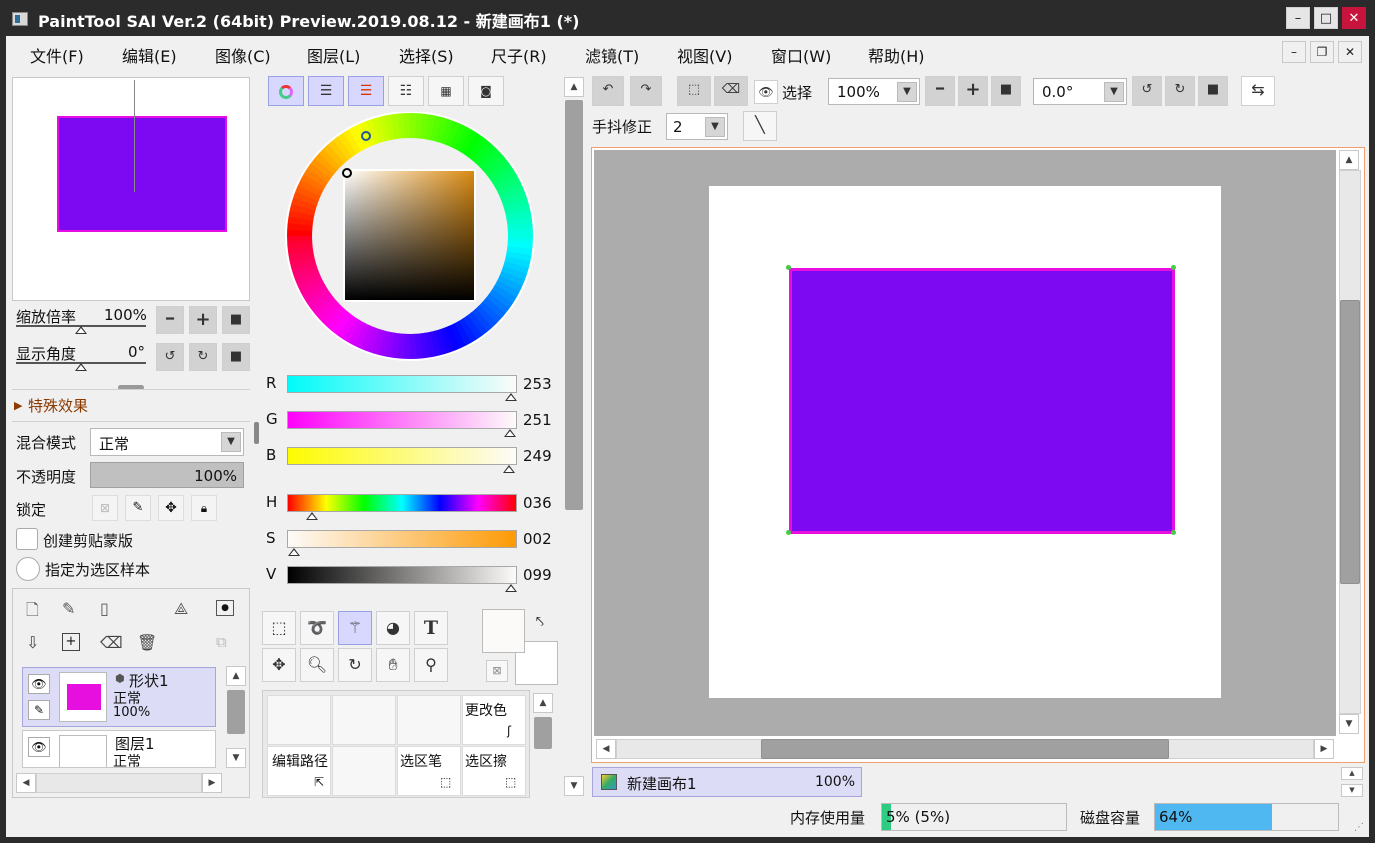 The image size is (1375, 843). Describe the element at coordinates (1147, 91) in the screenshot. I see `canvas-rotate-left-button: ↺` at that location.